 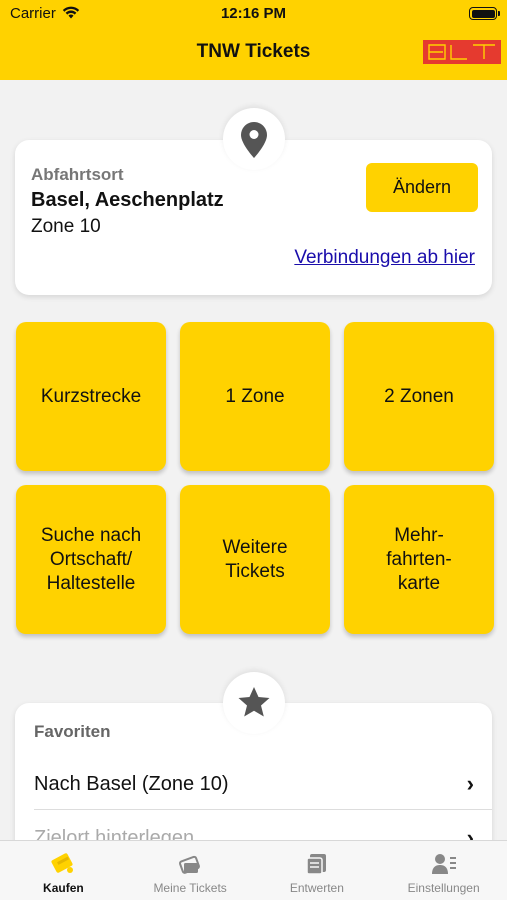 What do you see at coordinates (419, 396) in the screenshot?
I see `ticket-tile-2-zonen: 2 Zonen` at bounding box center [419, 396].